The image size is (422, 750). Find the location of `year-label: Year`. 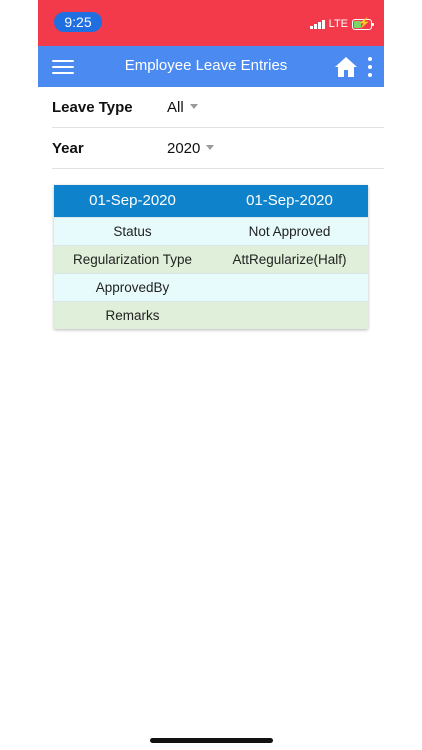

year-label: Year is located at coordinates (68, 148).